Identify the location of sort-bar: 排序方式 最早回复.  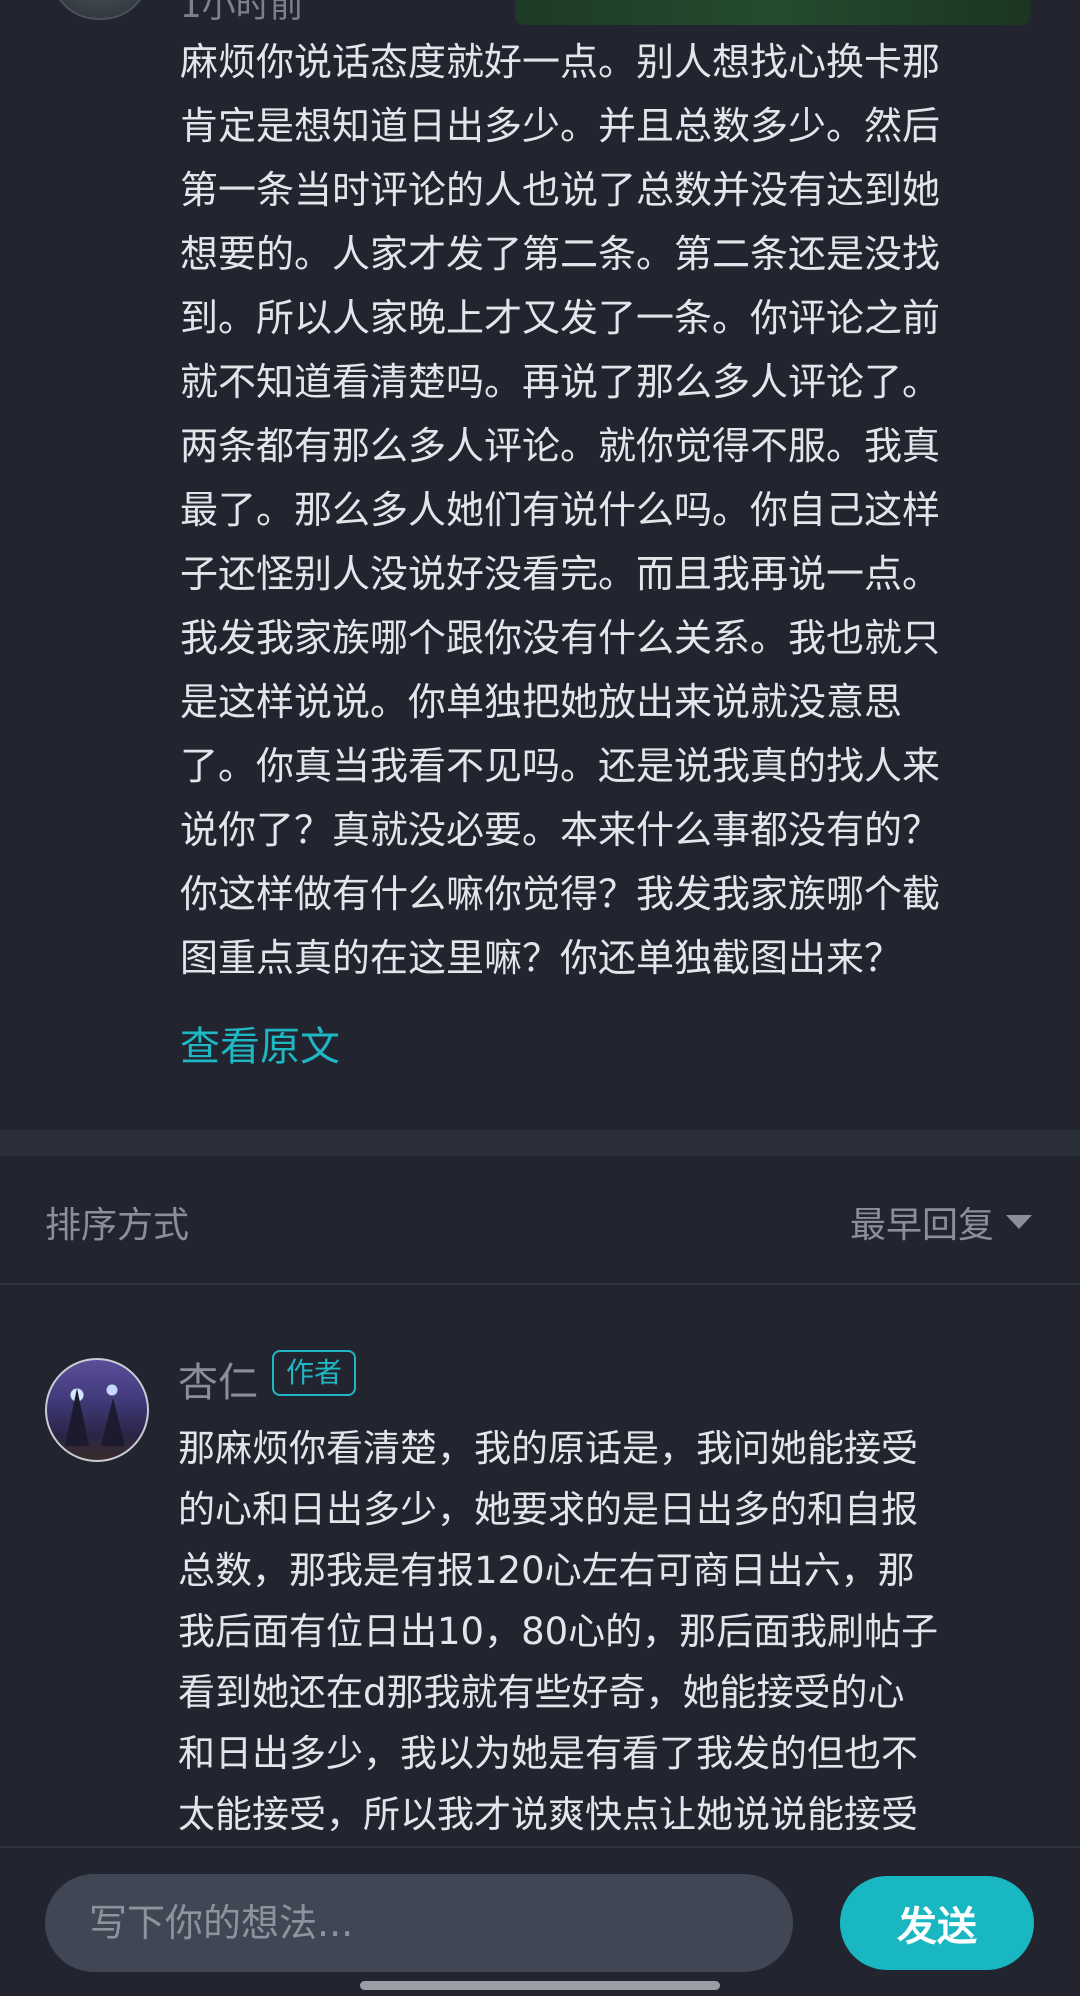
(540, 1220).